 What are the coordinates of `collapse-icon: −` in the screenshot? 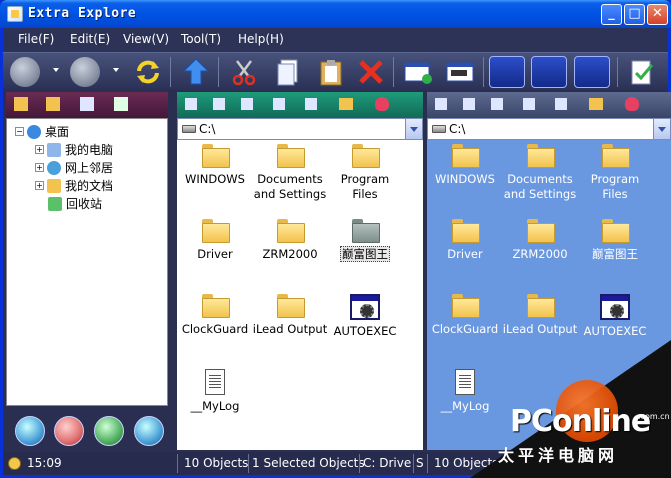 It's located at (19, 131).